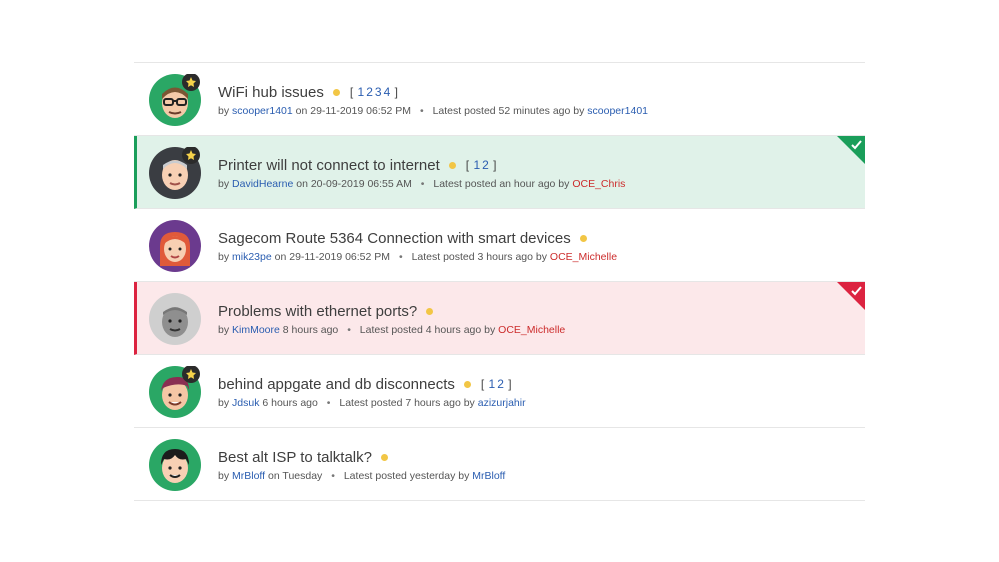 Image resolution: width=999 pixels, height=562 pixels. I want to click on thread-title: Printer will not connect to internet, so click(329, 165).